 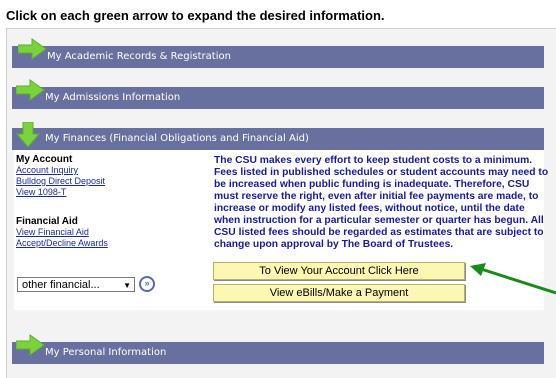 What do you see at coordinates (60, 181) in the screenshot?
I see `bulldog-direct-deposit-link: Bulldog Direct Deposit` at bounding box center [60, 181].